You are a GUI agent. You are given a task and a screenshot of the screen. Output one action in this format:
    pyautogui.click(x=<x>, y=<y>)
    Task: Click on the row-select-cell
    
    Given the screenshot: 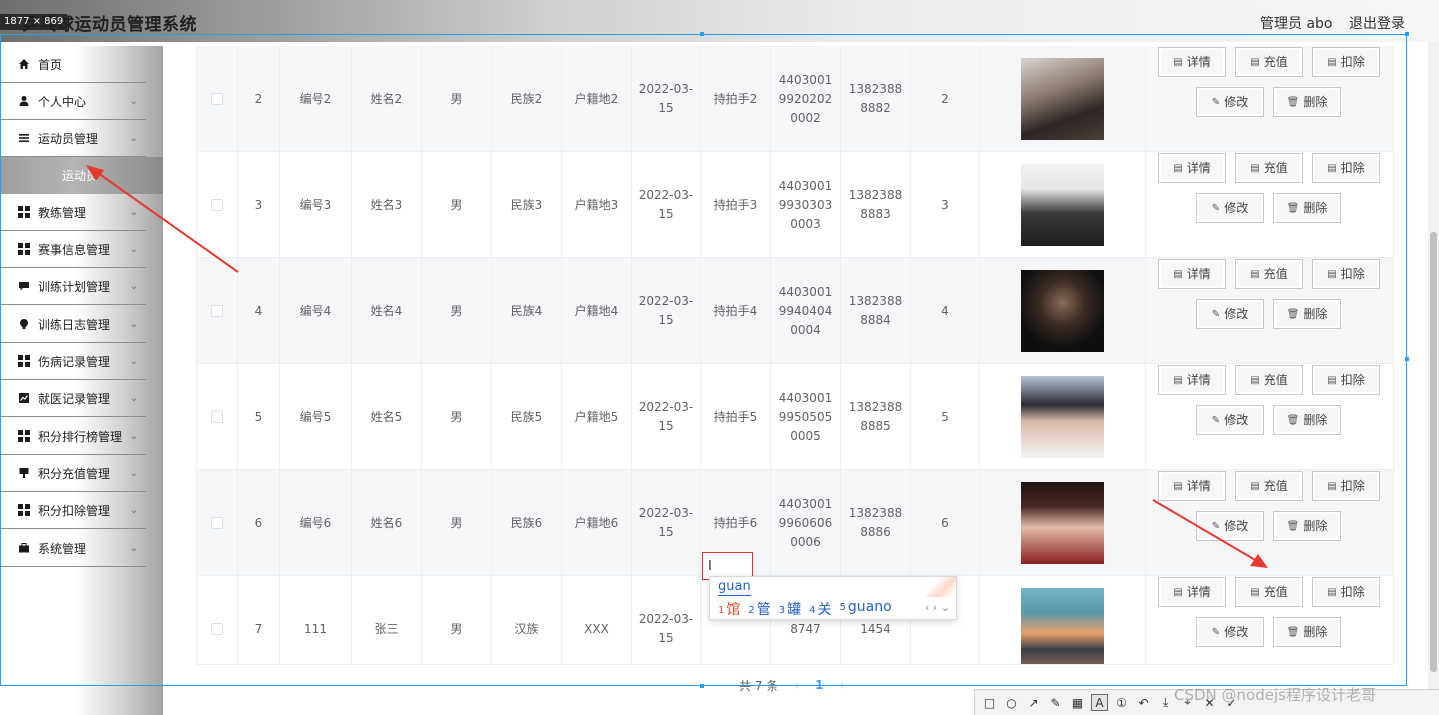 What is the action you would take?
    pyautogui.click(x=217, y=417)
    